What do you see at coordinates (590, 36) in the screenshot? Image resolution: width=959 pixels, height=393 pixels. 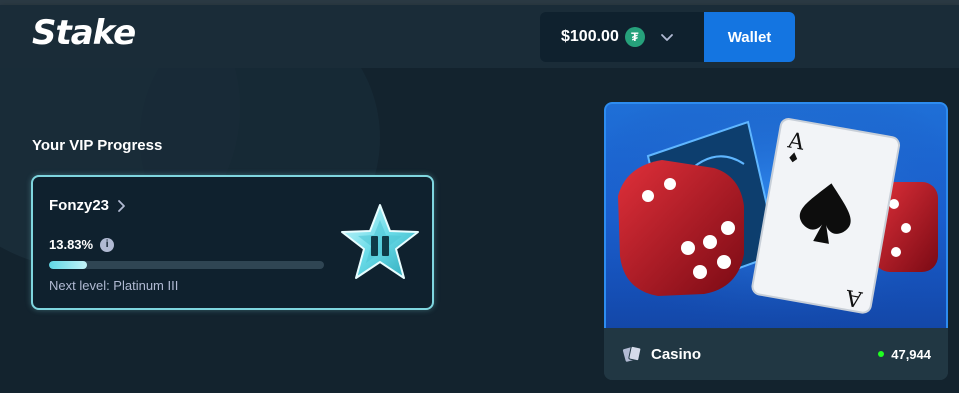 I see `balance-amount: $100.00` at bounding box center [590, 36].